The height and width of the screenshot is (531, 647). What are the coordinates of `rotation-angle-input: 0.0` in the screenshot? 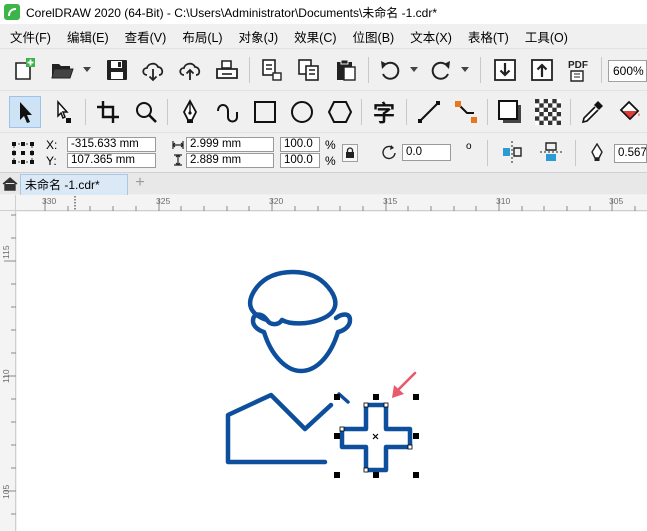 It's located at (426, 152).